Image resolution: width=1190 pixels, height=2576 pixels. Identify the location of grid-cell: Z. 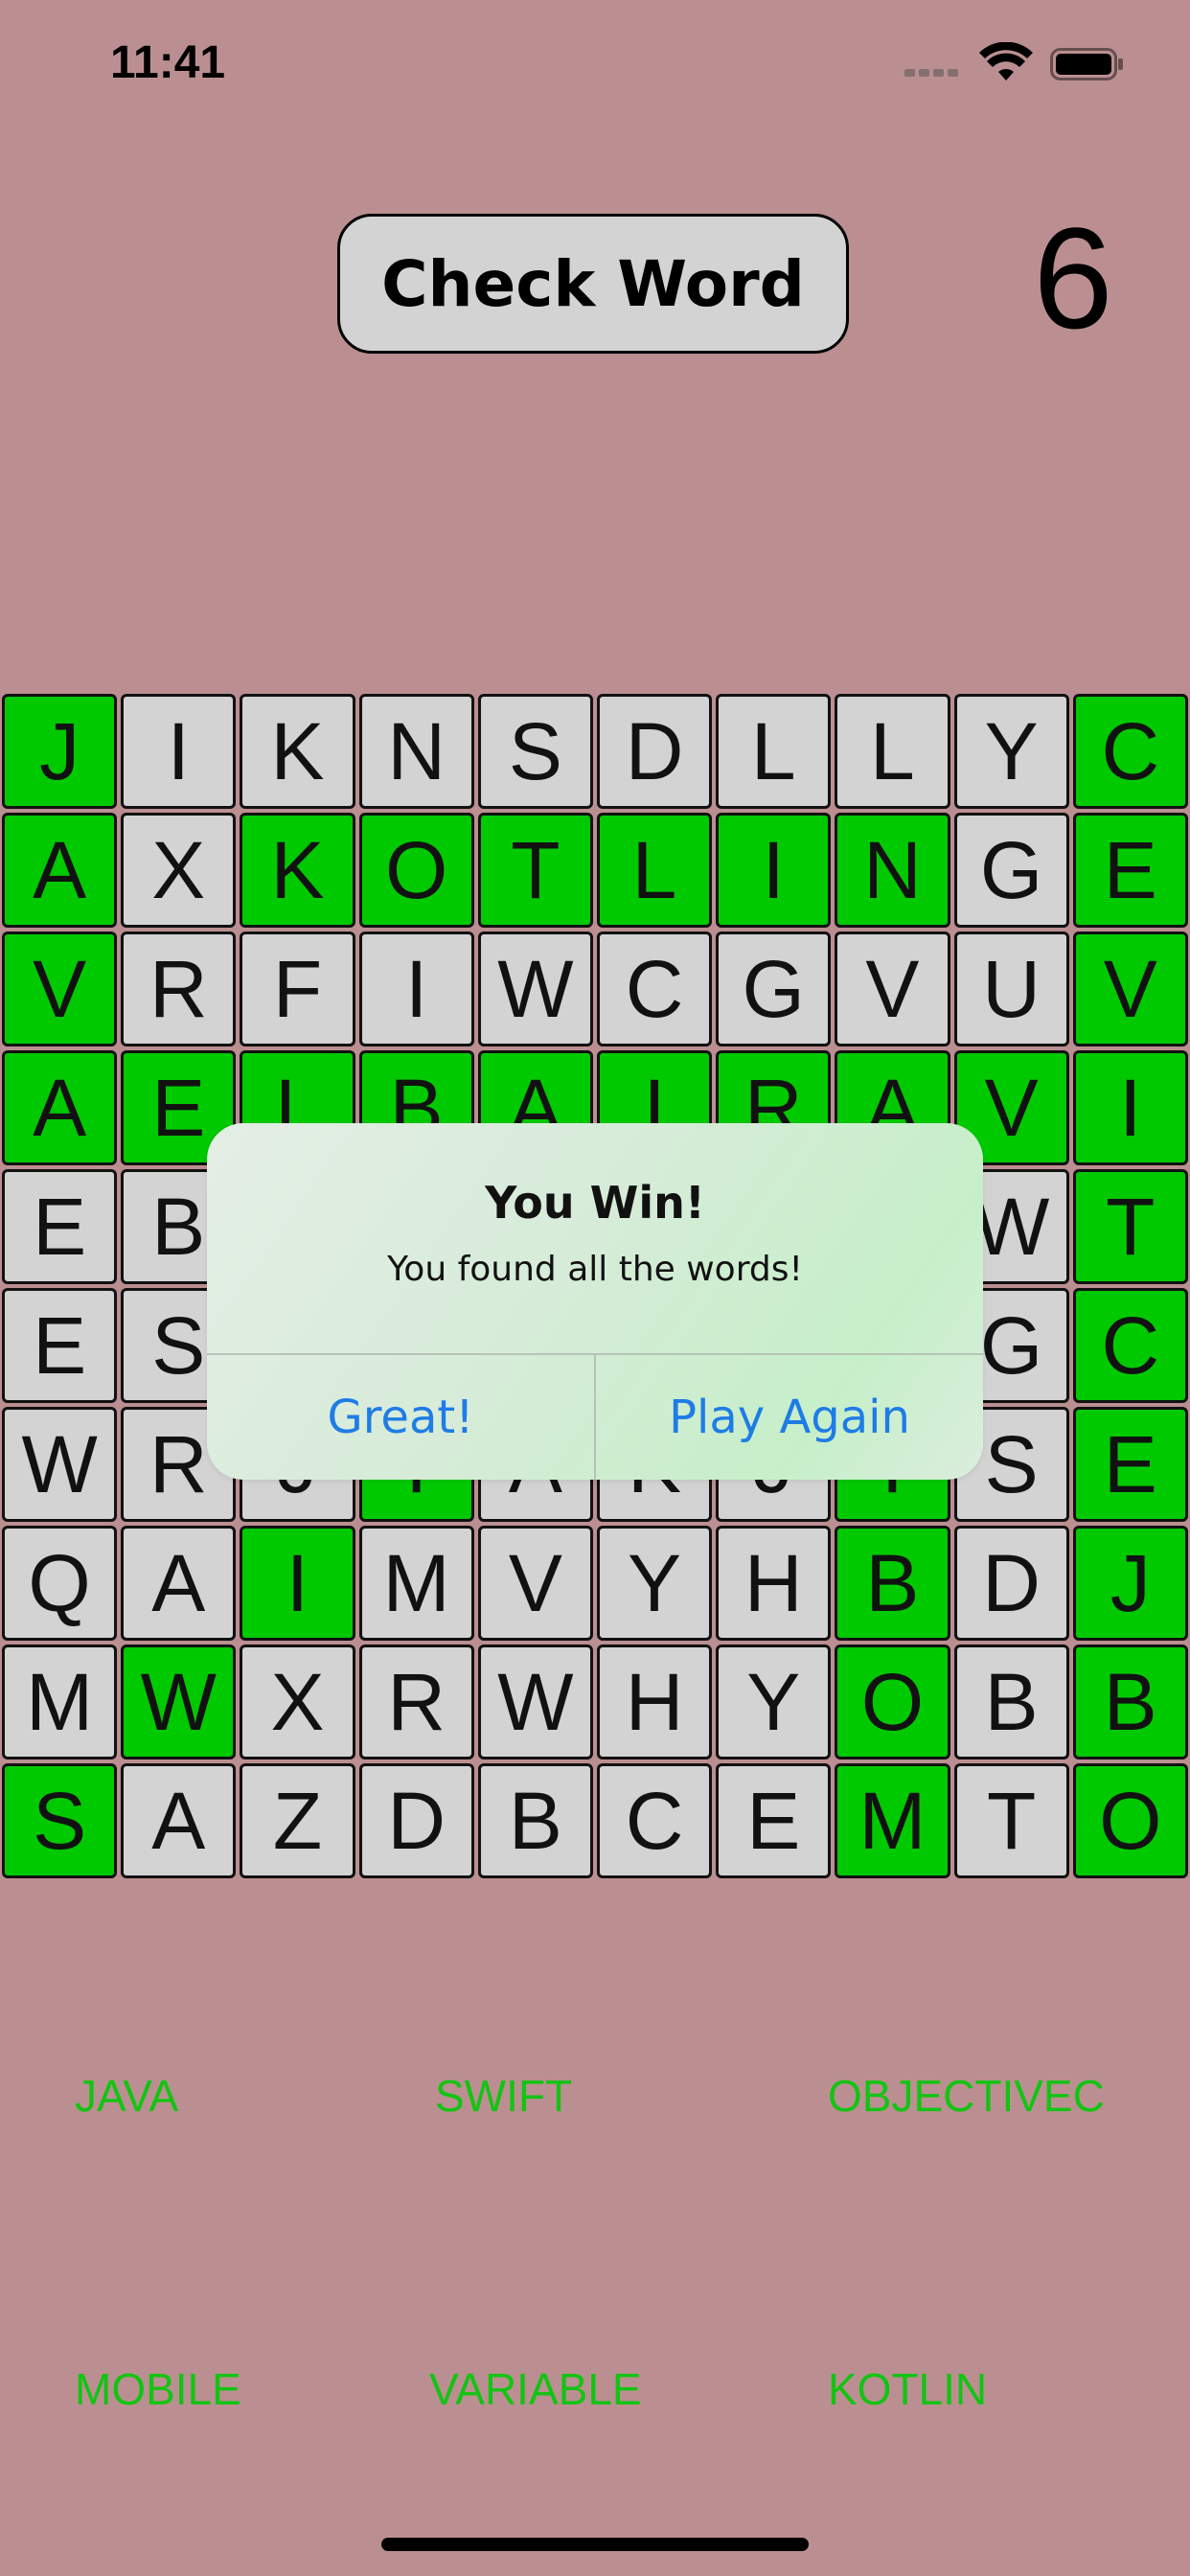
(297, 1820).